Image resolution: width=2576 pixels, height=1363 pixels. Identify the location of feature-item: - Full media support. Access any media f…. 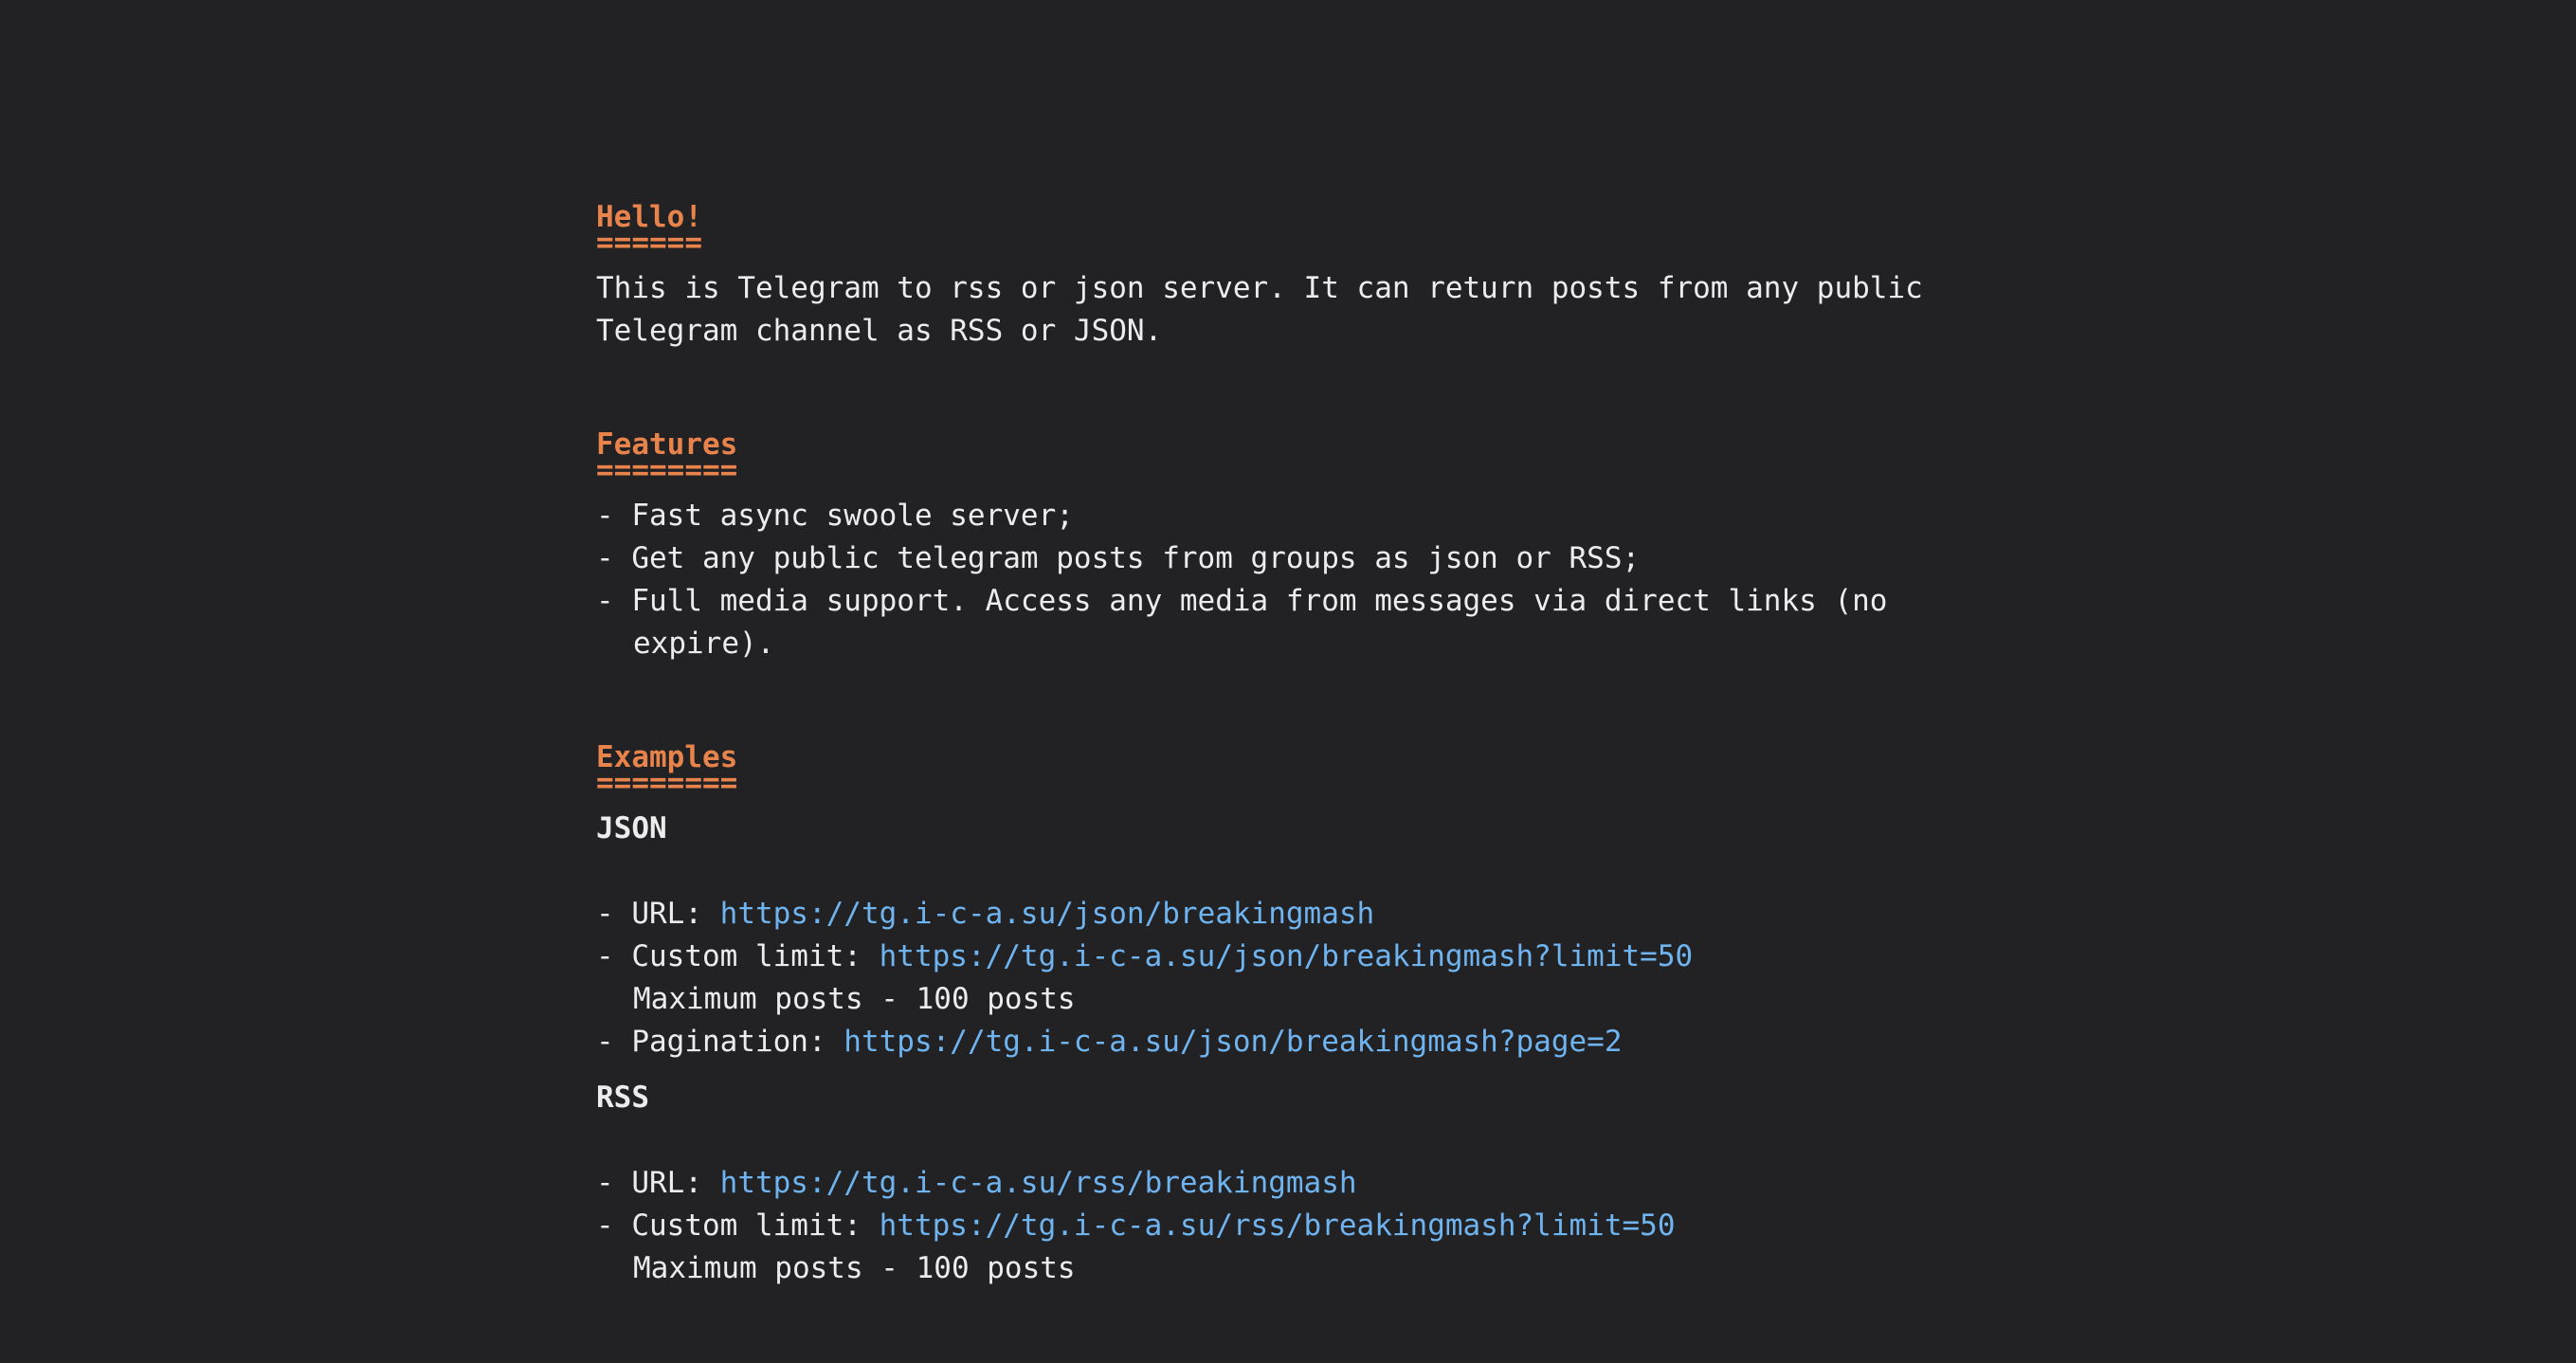
(1242, 601).